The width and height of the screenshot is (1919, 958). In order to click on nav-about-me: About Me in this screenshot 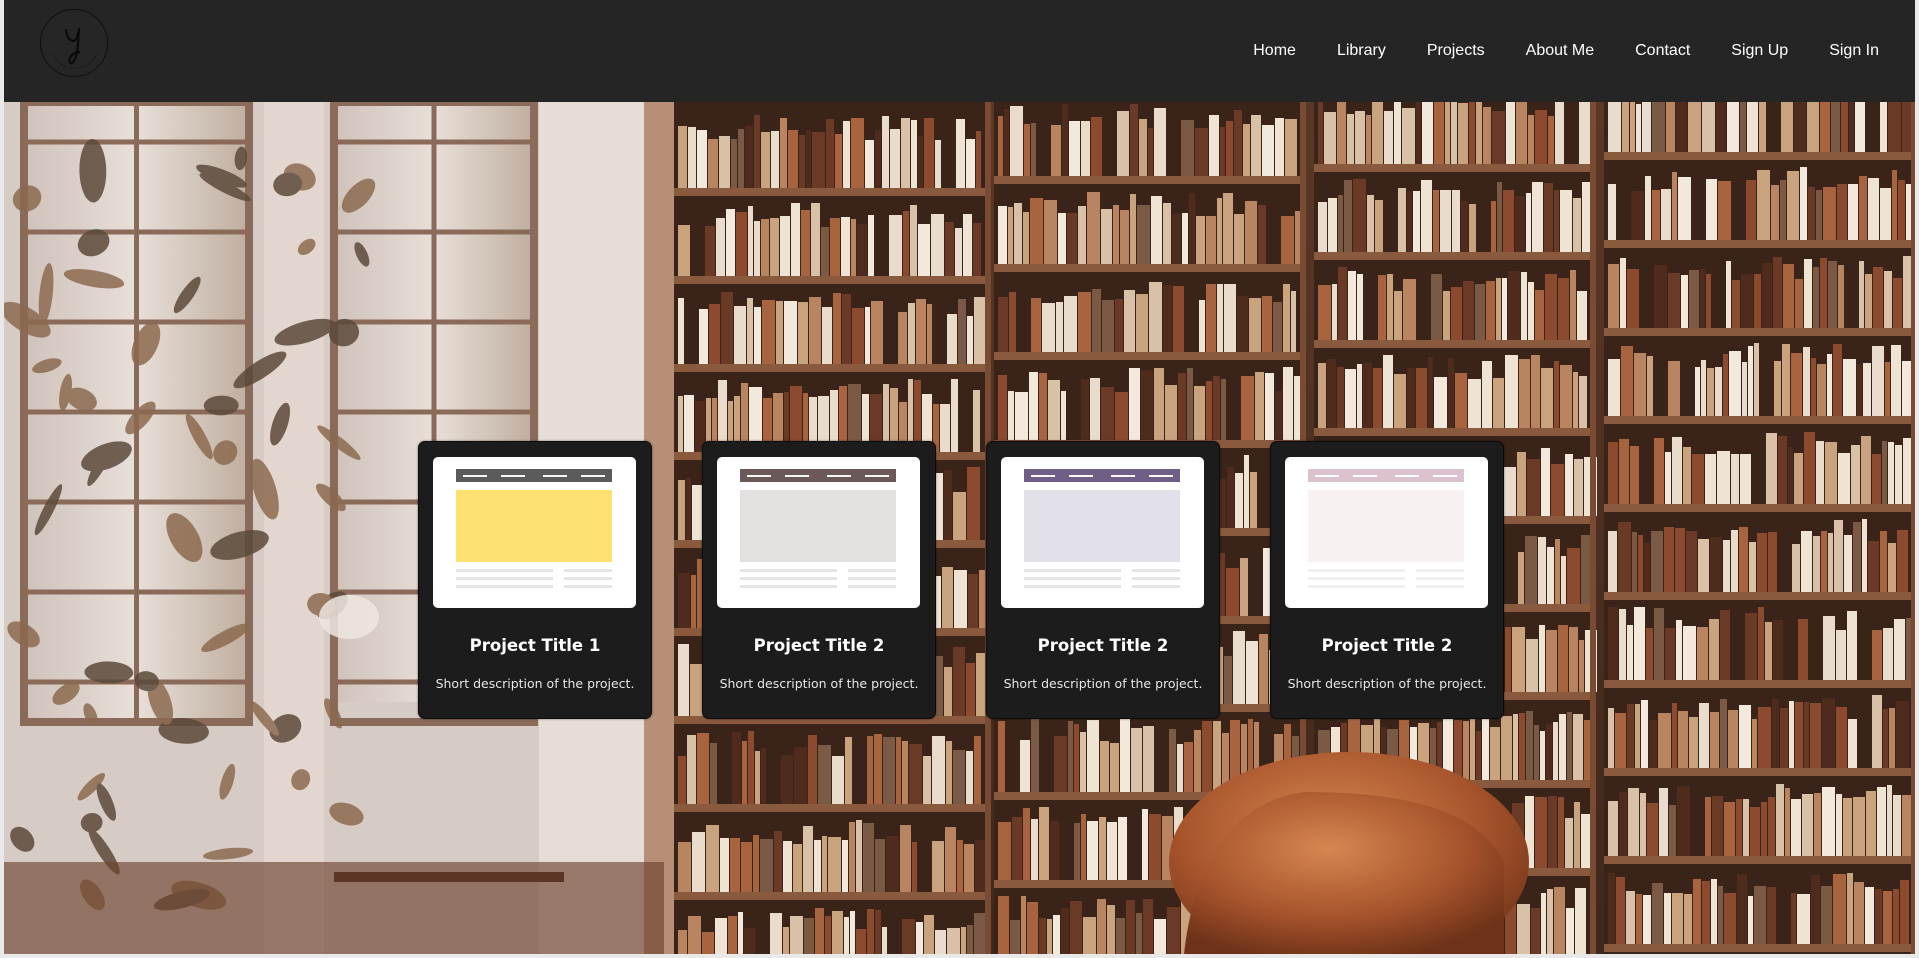, I will do `click(1560, 51)`.